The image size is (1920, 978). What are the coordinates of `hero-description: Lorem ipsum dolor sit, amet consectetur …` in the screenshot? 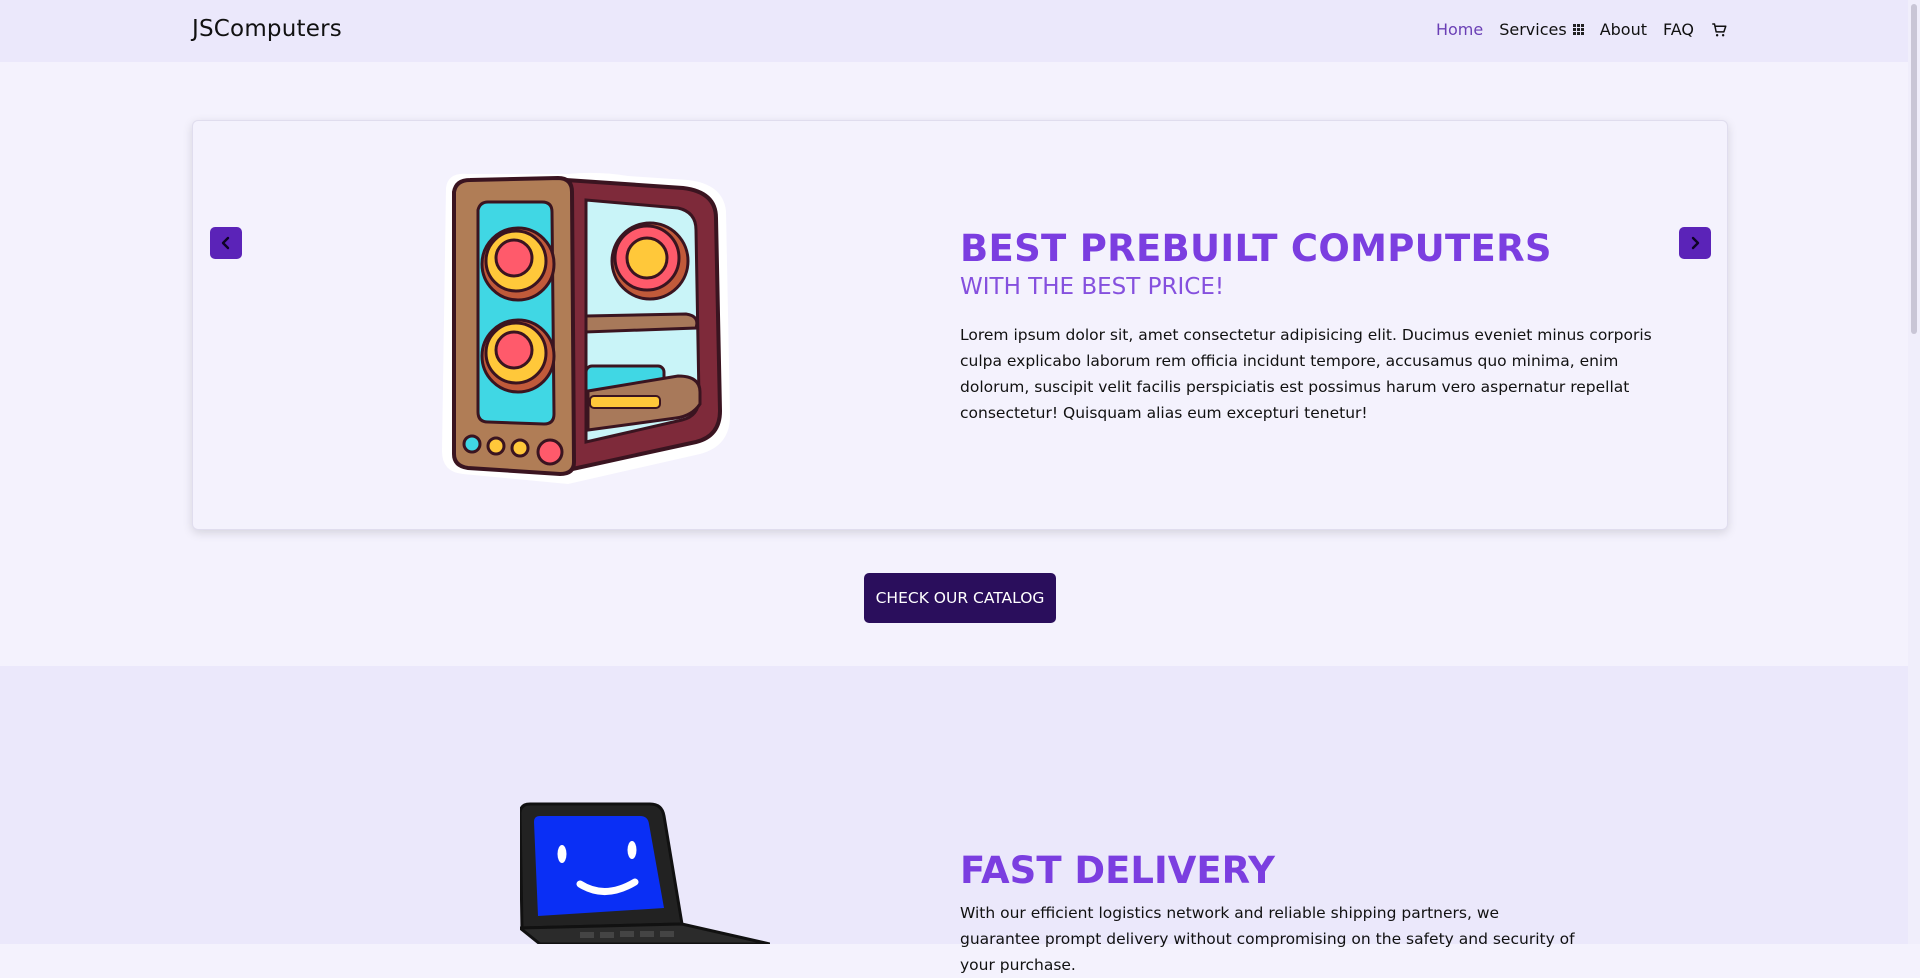 It's located at (1306, 374).